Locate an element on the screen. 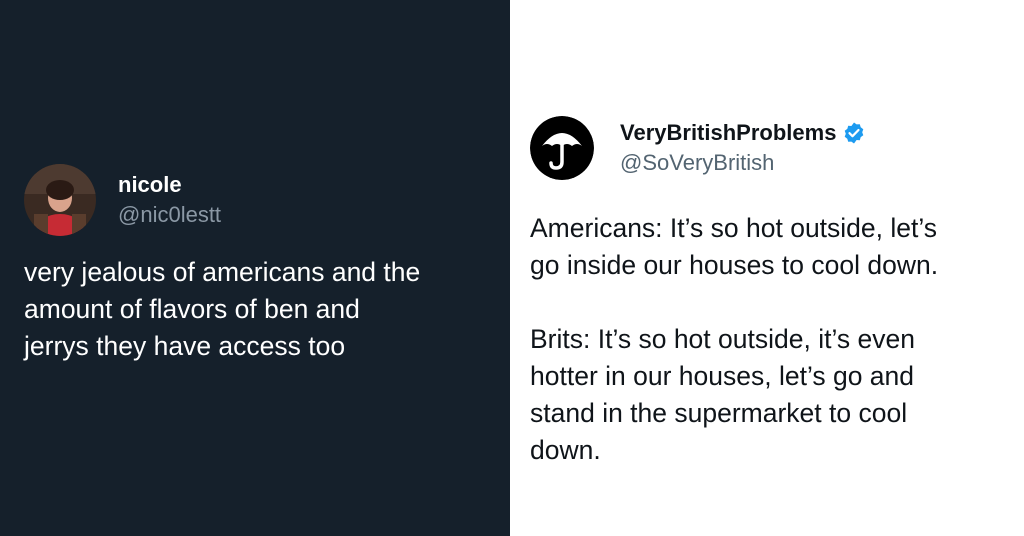  handle: @nic0lestt is located at coordinates (169, 215).